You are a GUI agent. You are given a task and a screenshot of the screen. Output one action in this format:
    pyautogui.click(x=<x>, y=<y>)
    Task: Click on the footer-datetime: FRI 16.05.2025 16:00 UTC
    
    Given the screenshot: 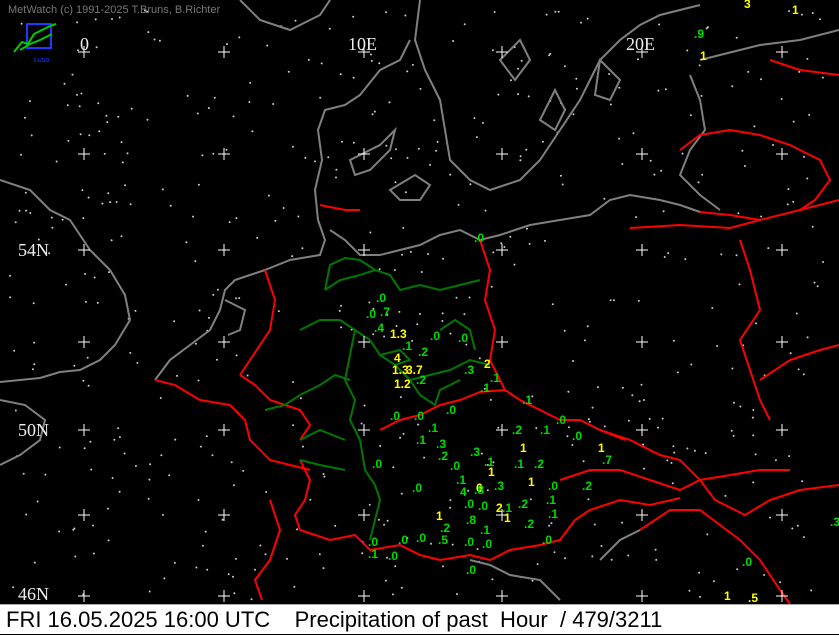 What is the action you would take?
    pyautogui.click(x=138, y=619)
    